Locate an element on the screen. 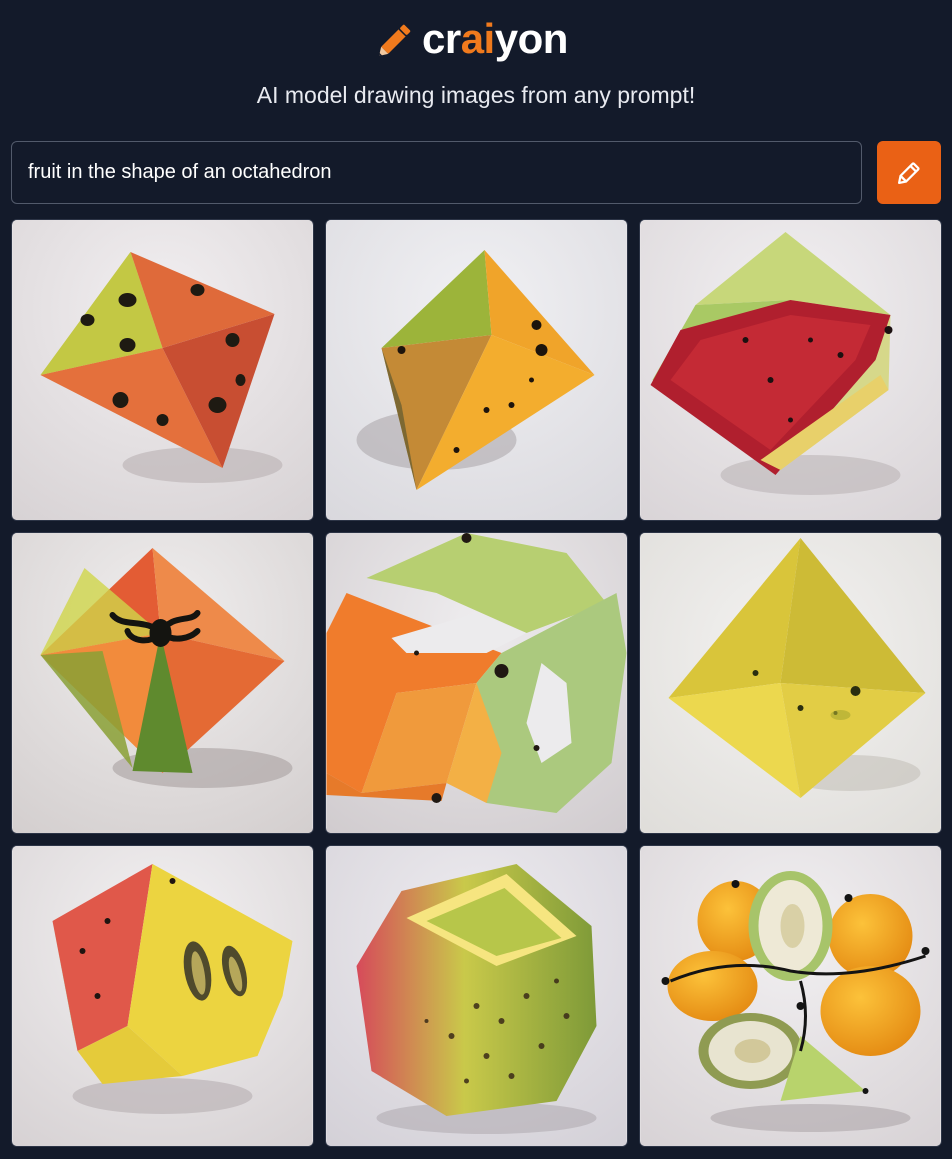 The height and width of the screenshot is (1159, 952). logo-text: craiyon is located at coordinates (495, 38).